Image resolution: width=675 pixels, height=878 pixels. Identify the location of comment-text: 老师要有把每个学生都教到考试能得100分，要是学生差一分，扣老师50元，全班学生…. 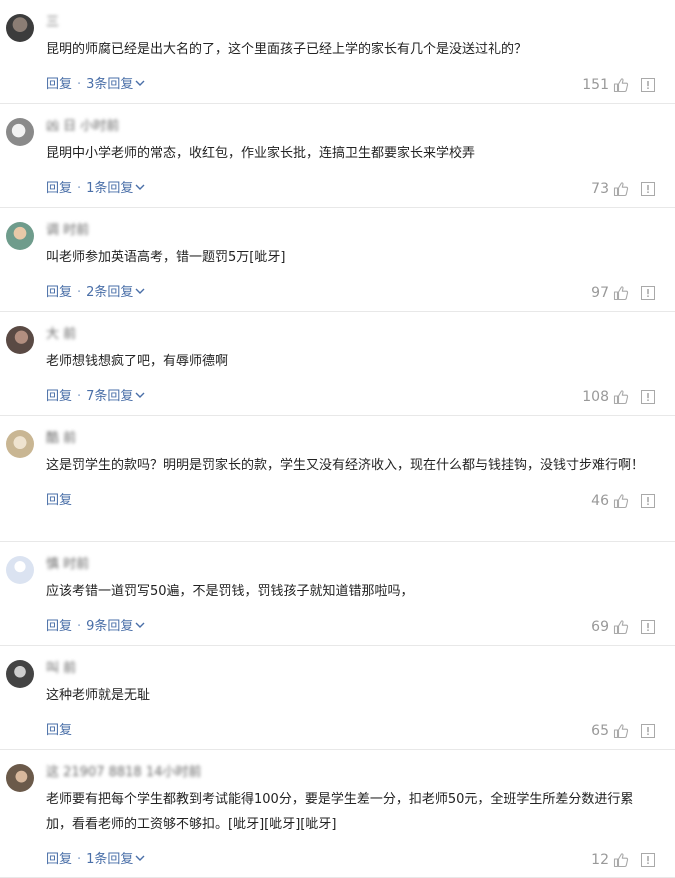
(340, 812).